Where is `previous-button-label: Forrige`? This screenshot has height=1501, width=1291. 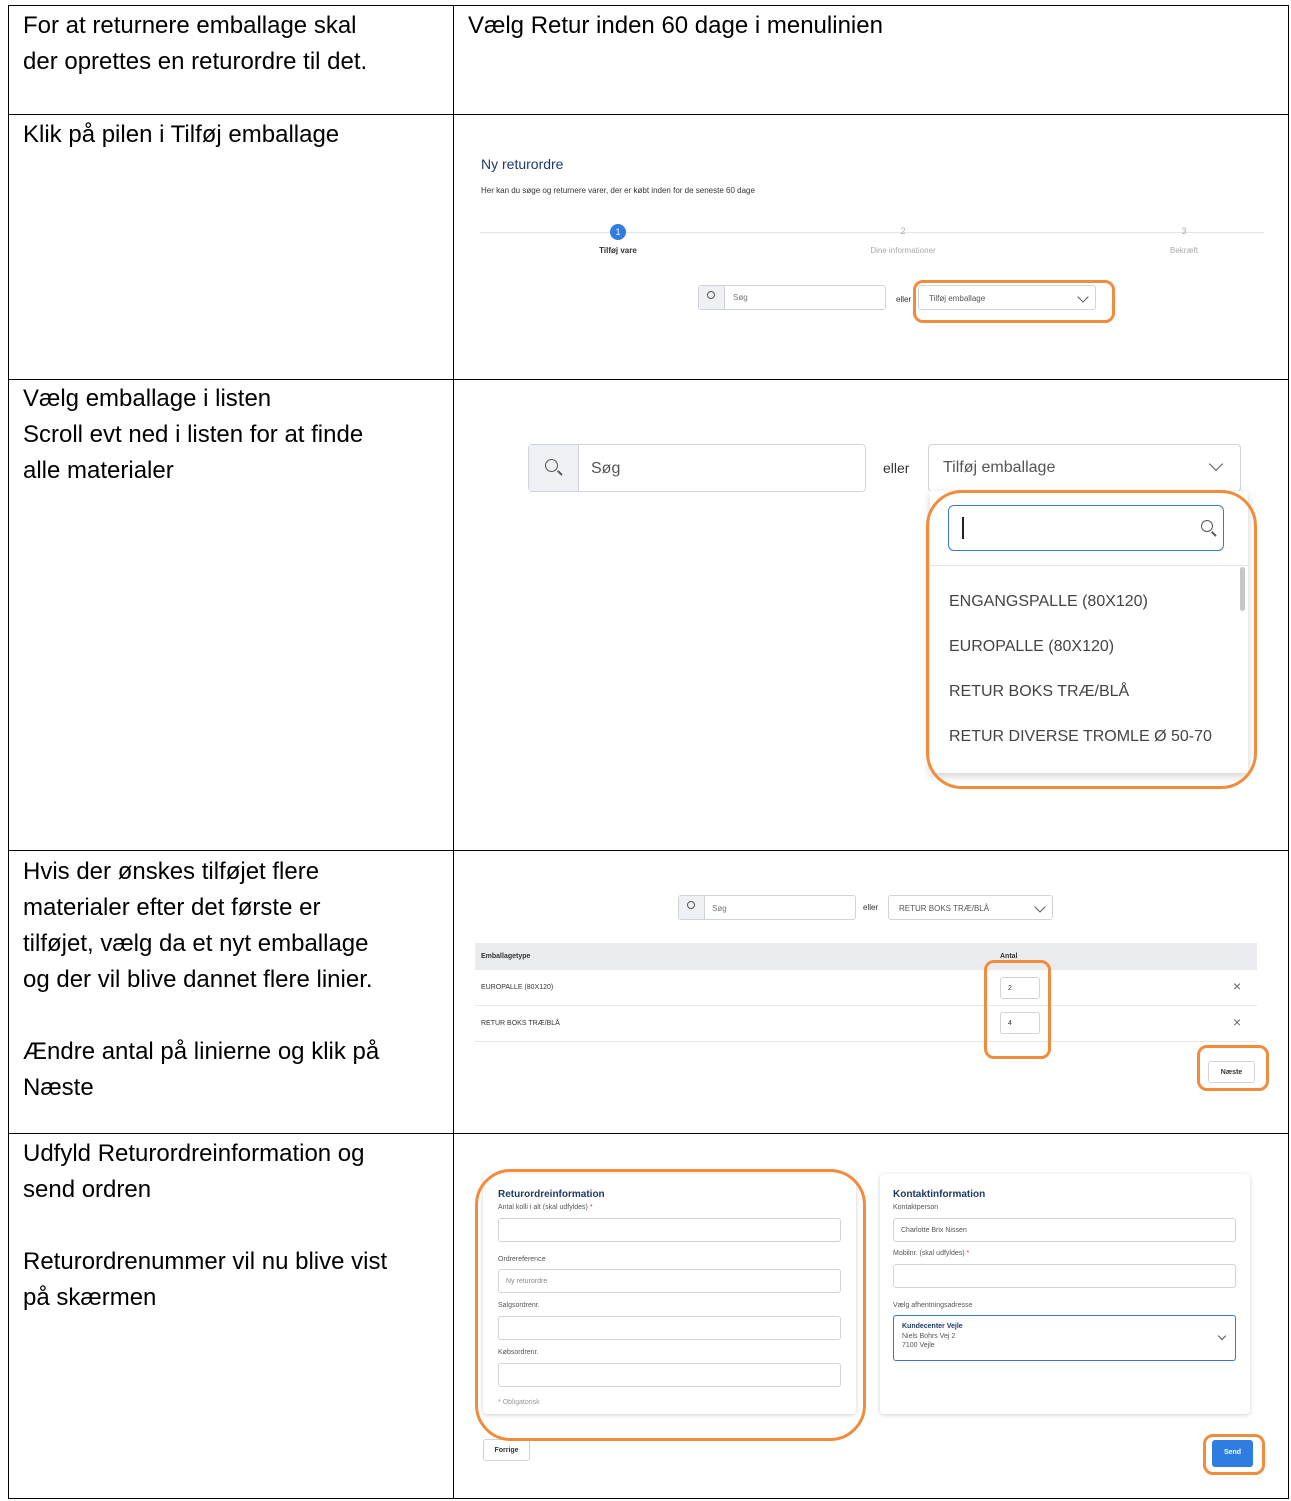 previous-button-label: Forrige is located at coordinates (506, 1450).